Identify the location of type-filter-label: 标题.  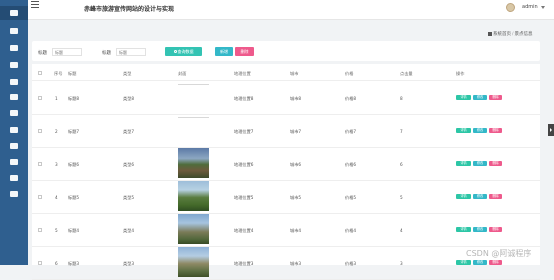
(106, 53).